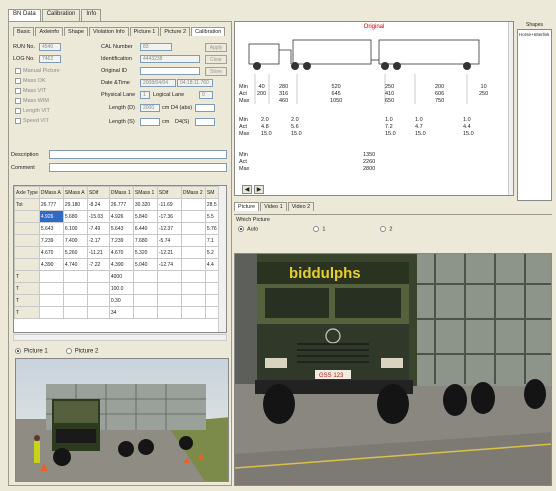  Describe the element at coordinates (195, 83) in the screenshot. I see `time-field: 04:18:11.760` at that location.